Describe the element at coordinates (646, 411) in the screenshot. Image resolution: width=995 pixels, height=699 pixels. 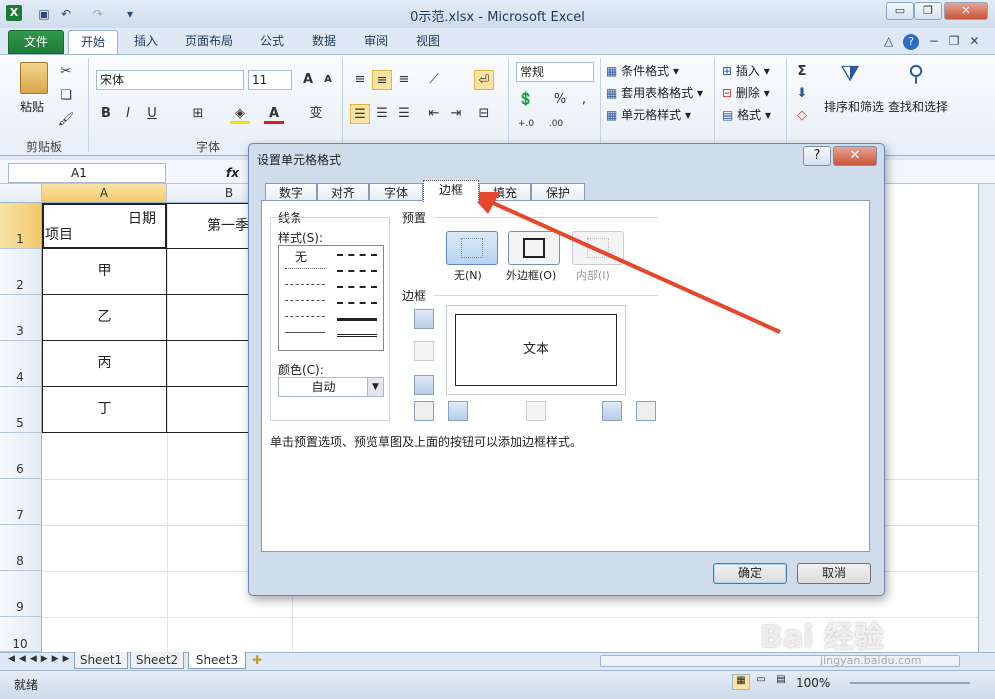
I see `border-diagonal-down-button` at that location.